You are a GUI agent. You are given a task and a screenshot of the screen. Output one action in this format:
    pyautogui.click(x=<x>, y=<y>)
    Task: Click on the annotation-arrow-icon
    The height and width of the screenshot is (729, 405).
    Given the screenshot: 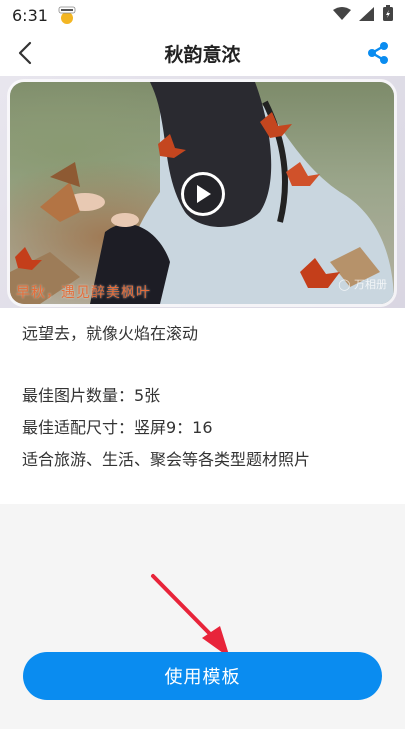 What is the action you would take?
    pyautogui.click(x=190, y=616)
    